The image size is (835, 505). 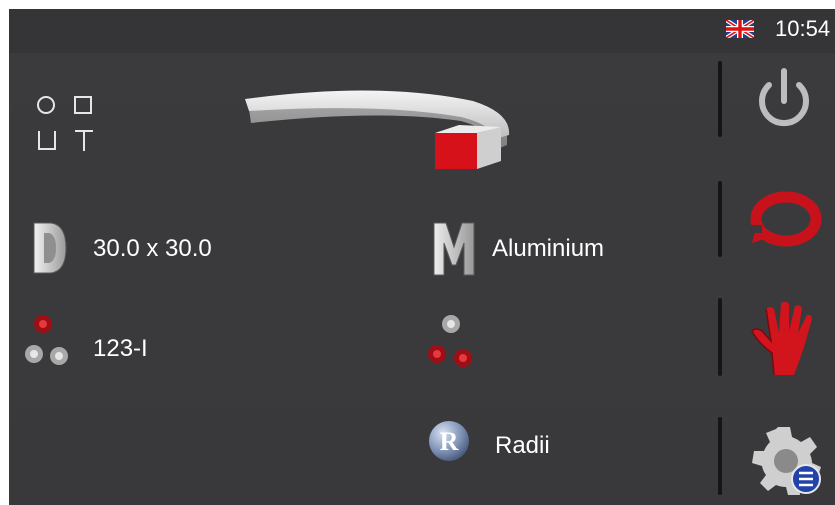 What do you see at coordinates (451, 341) in the screenshot?
I see `roll-config-icon` at bounding box center [451, 341].